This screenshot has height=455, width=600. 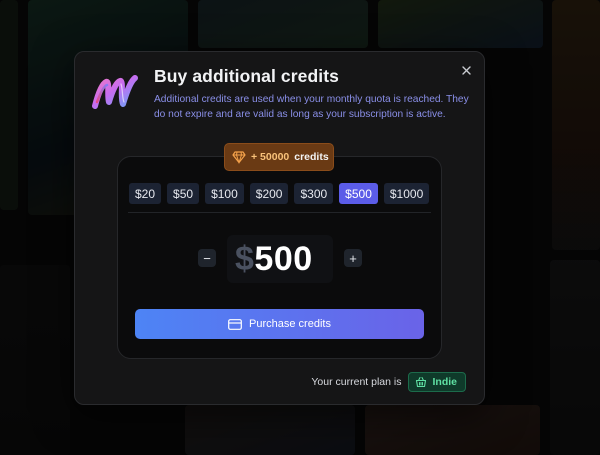 I want to click on brand-m-logo, so click(x=115, y=92).